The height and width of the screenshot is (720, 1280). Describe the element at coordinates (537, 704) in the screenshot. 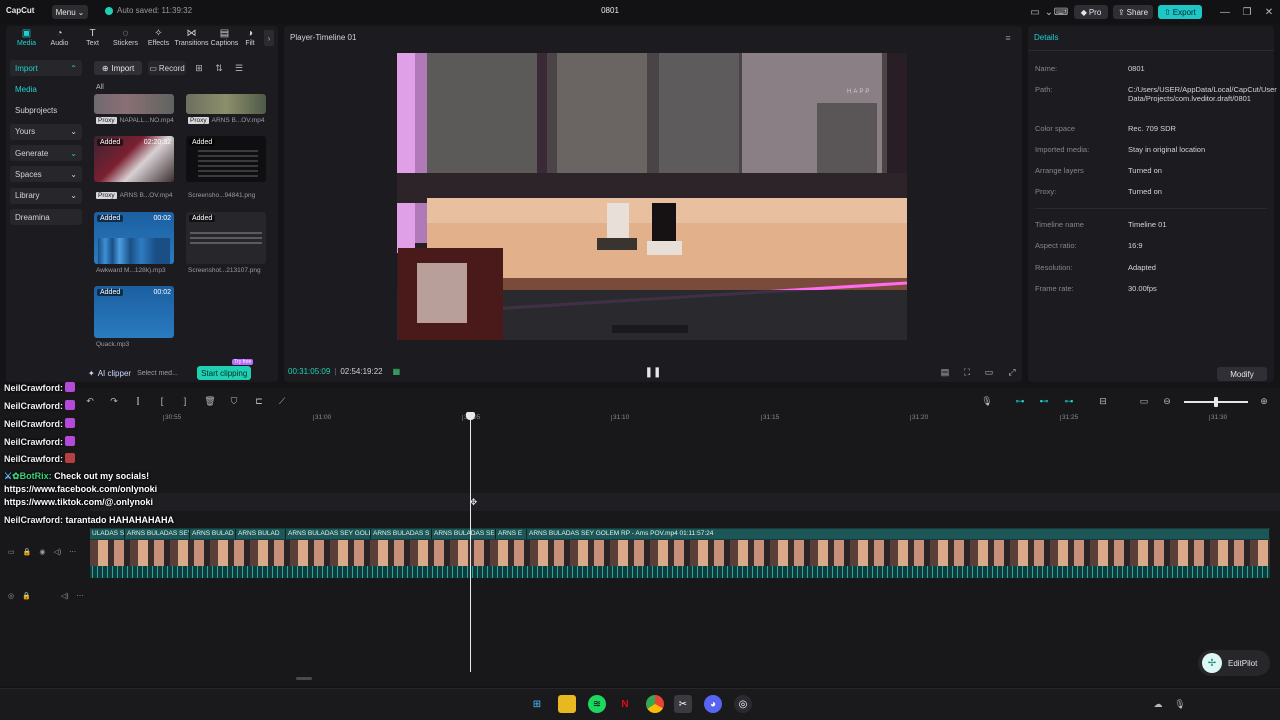

I see `windows-start-icon: ⊞` at that location.